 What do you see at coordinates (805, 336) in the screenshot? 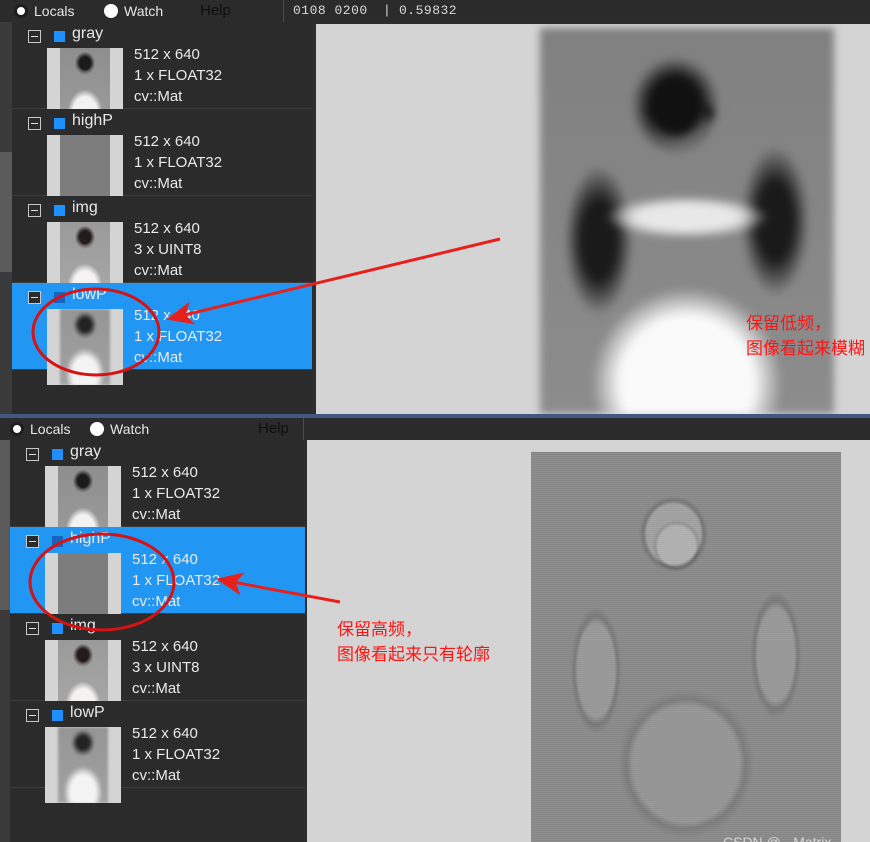
I see `annotation-low-frequency: 保留低频， 图像看起来模糊` at bounding box center [805, 336].